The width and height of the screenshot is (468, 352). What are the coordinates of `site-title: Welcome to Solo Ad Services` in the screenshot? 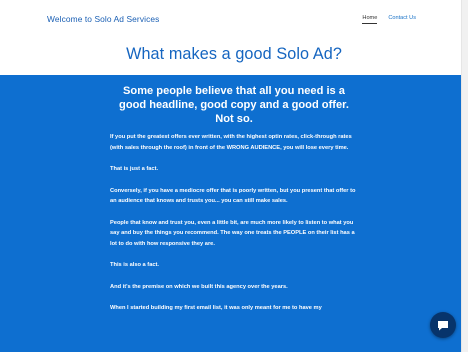 It's located at (103, 19).